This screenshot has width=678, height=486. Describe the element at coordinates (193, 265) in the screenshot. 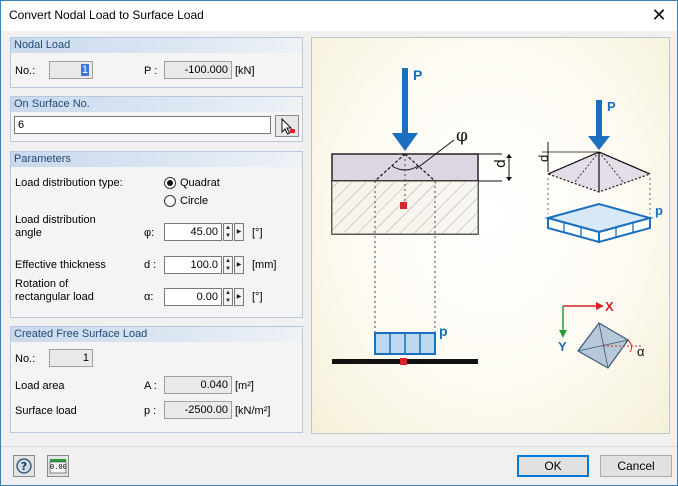

I see `thickness-input: 100.0` at that location.